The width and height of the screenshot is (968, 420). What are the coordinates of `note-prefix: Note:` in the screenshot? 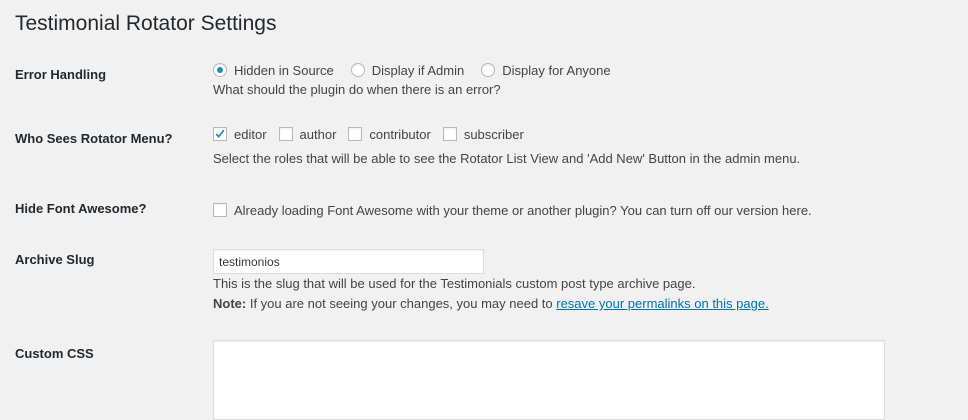 It's located at (230, 303).